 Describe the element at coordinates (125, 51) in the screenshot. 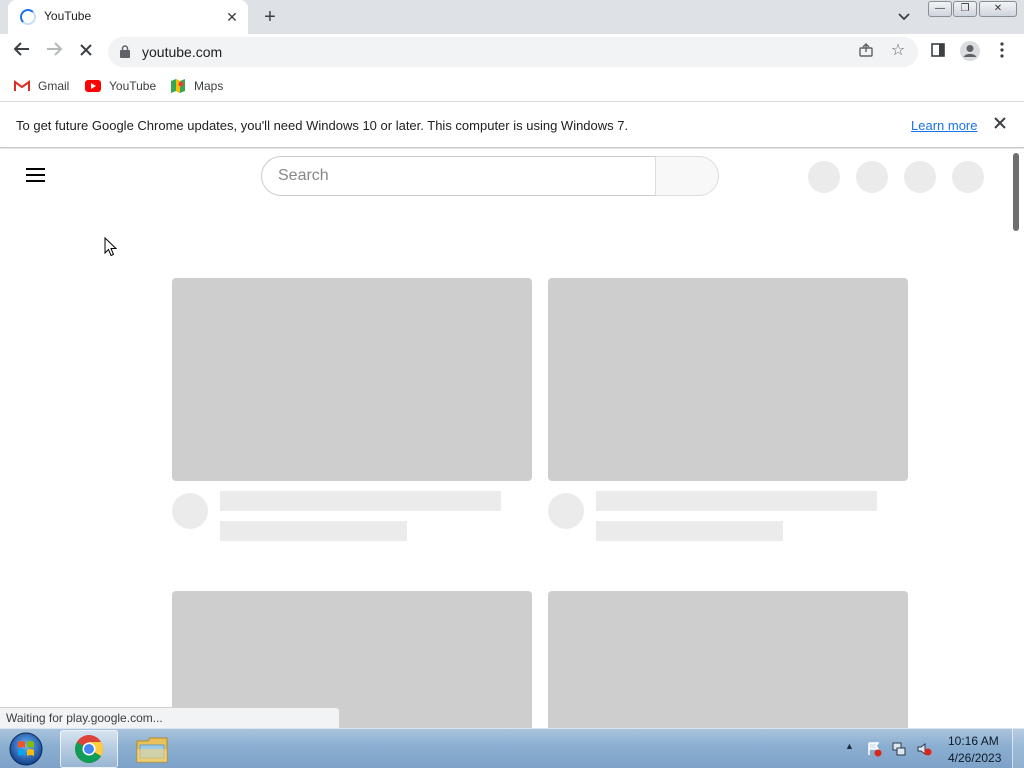

I see `lock-icon` at that location.